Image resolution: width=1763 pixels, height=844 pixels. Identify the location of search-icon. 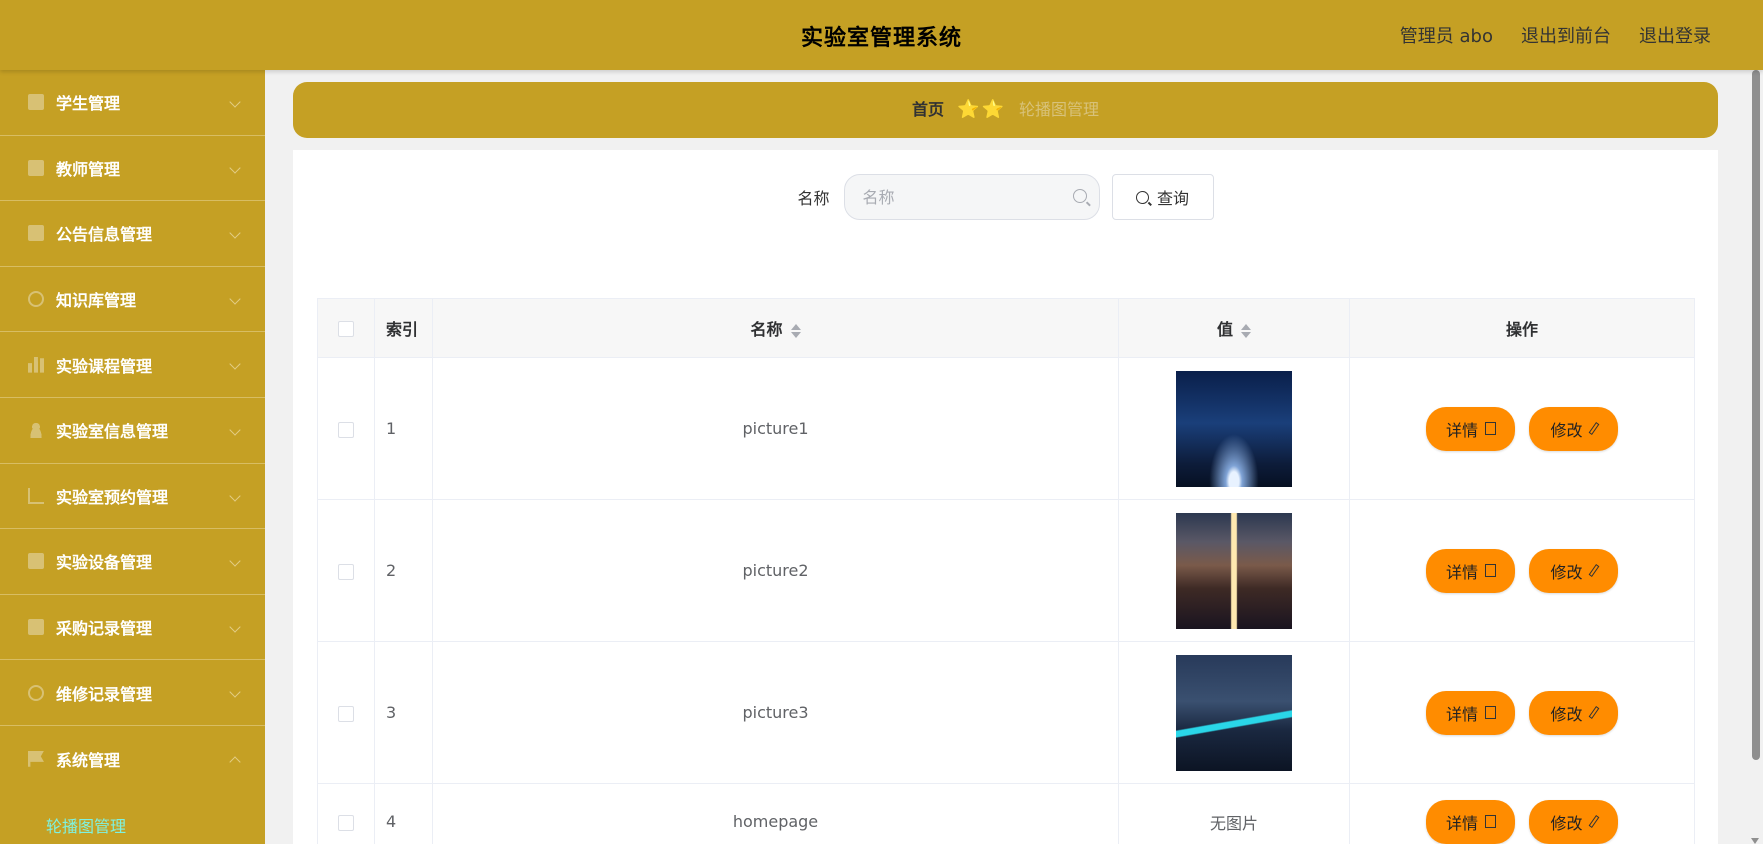
(1142, 197).